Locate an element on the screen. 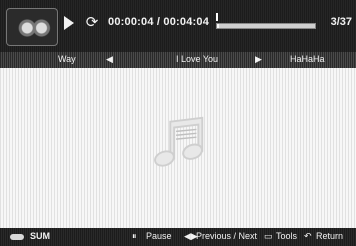  previous-next-label: Previous / Next is located at coordinates (226, 236).